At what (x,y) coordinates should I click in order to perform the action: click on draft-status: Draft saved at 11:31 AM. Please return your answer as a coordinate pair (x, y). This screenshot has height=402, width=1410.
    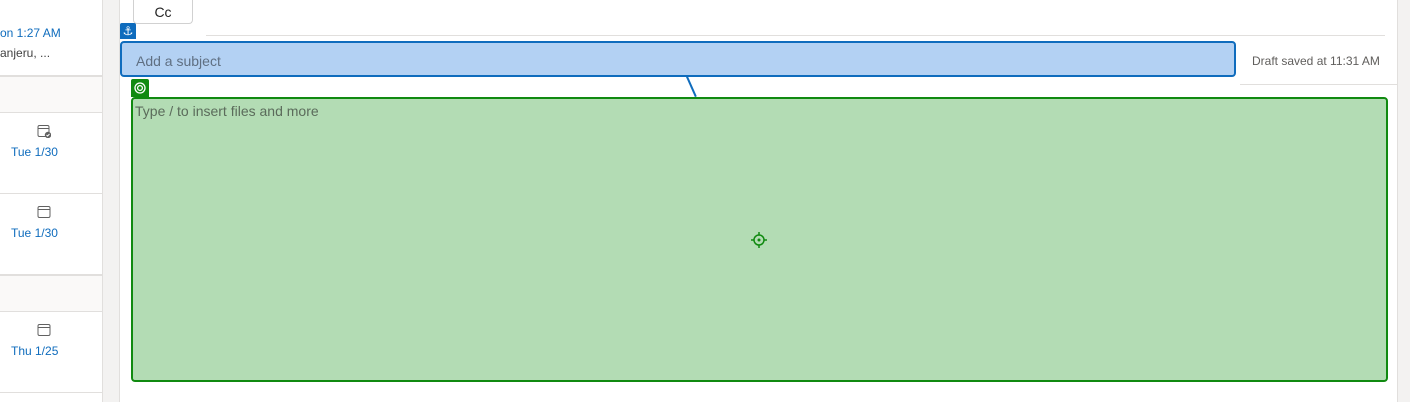
    Looking at the image, I should click on (1316, 61).